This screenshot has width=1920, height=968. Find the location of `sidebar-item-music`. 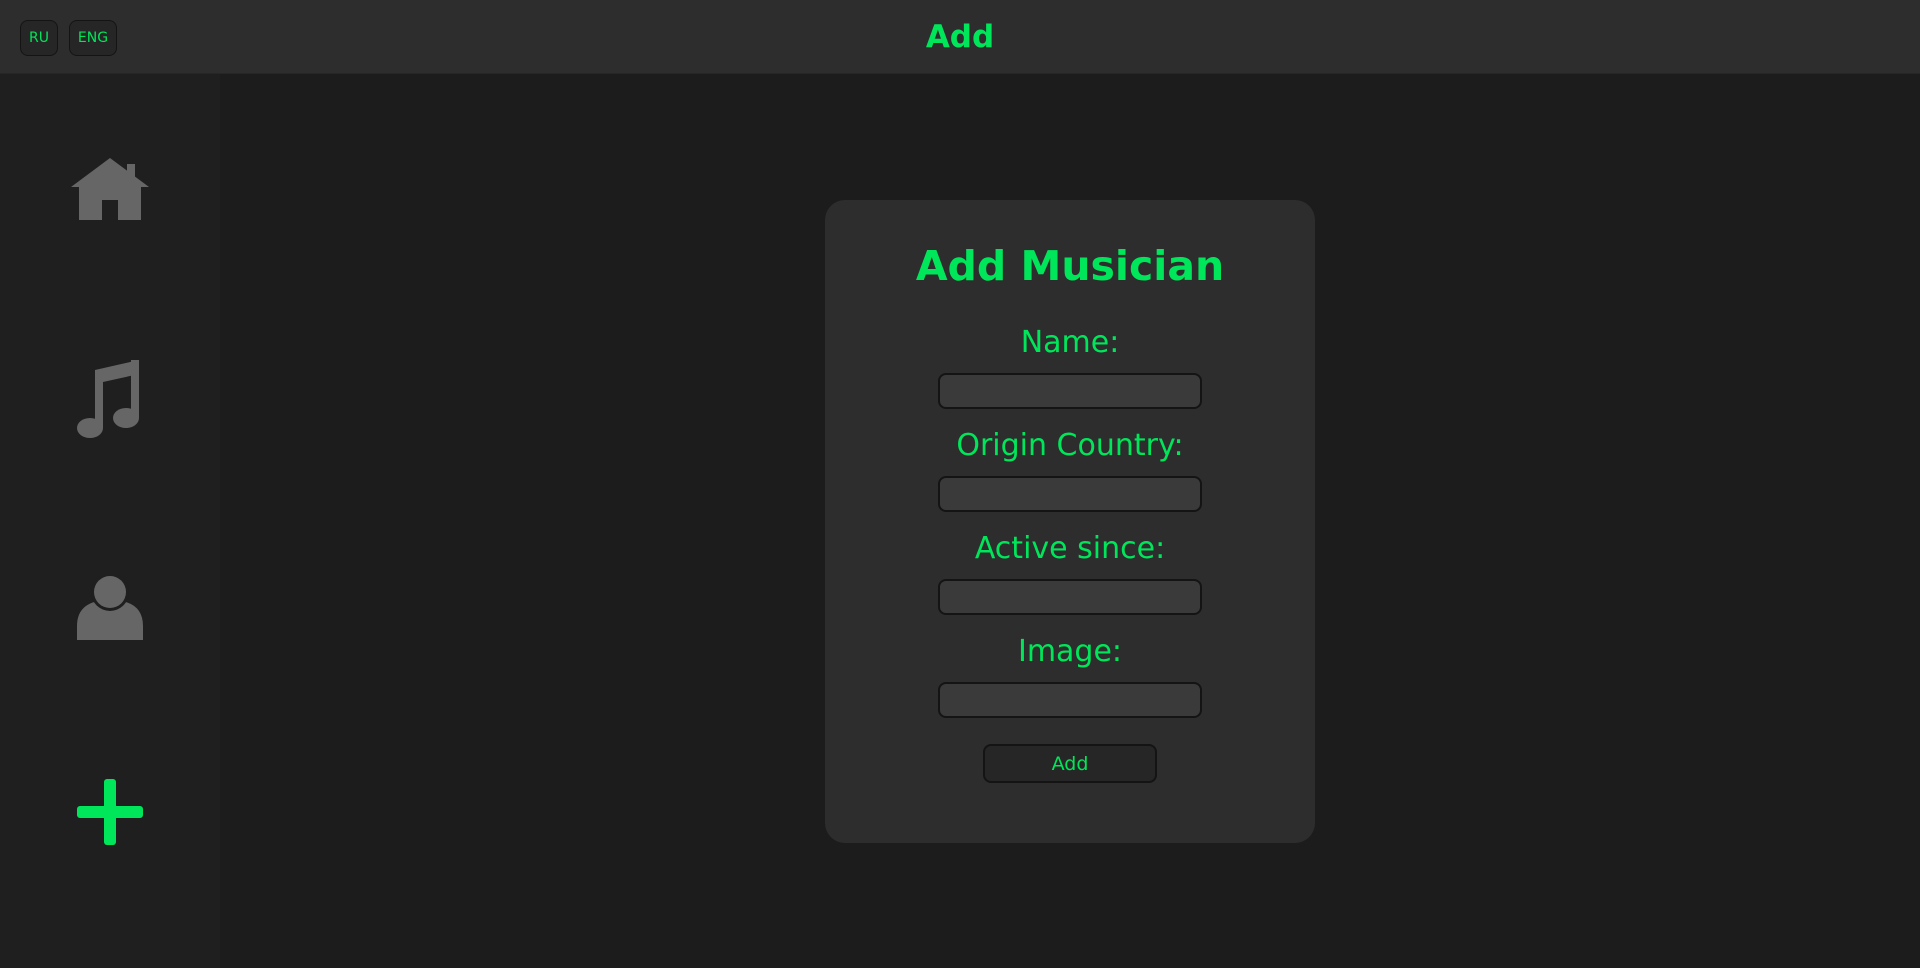

sidebar-item-music is located at coordinates (110, 400).